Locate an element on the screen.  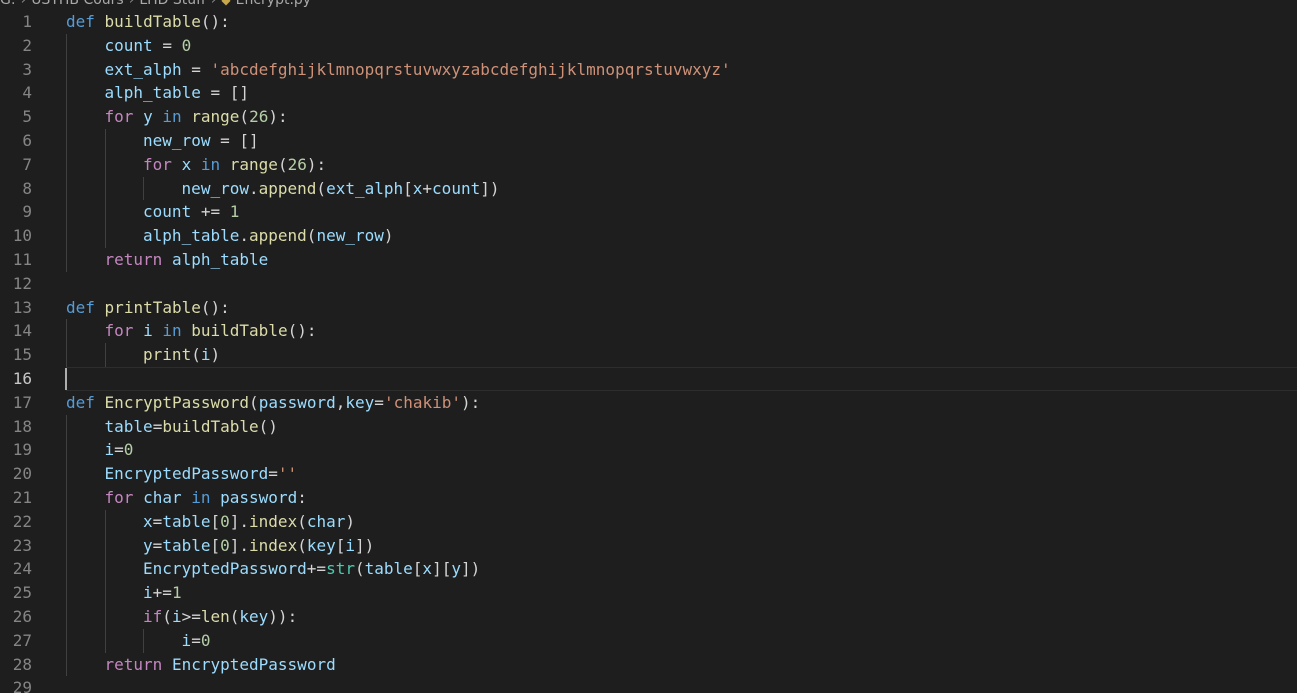
line-number: 26 is located at coordinates (22, 616).